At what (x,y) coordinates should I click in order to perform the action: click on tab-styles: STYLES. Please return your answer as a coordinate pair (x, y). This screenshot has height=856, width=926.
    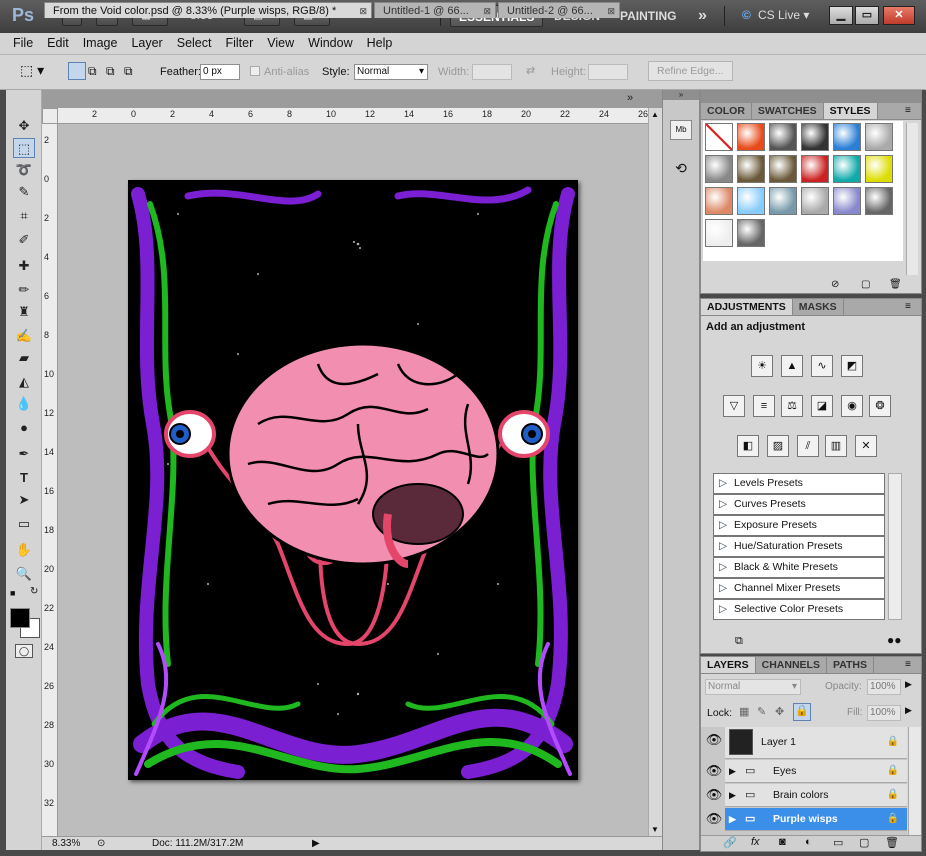
    Looking at the image, I should click on (850, 111).